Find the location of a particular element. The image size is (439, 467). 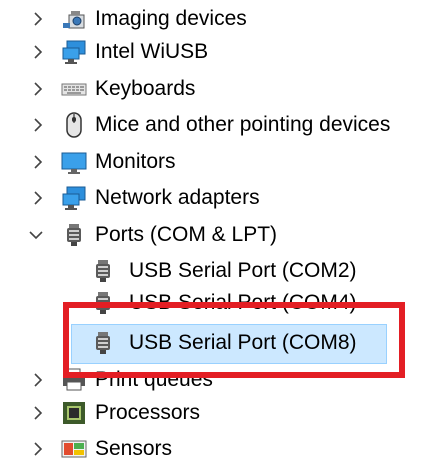

tree-item-label: Network adapters is located at coordinates (177, 197).